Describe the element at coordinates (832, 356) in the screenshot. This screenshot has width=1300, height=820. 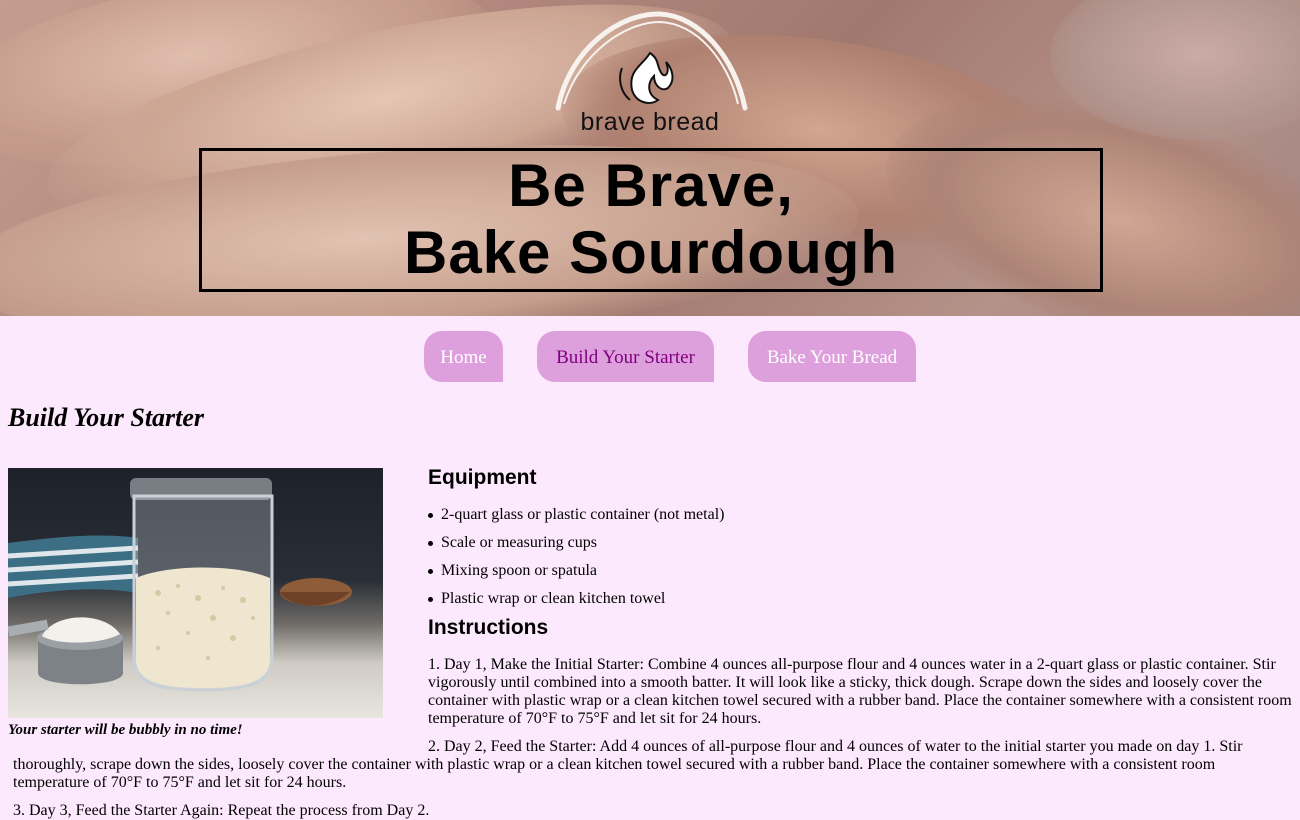
I see `nav-bake-your-bread: Bake Your Bread` at that location.